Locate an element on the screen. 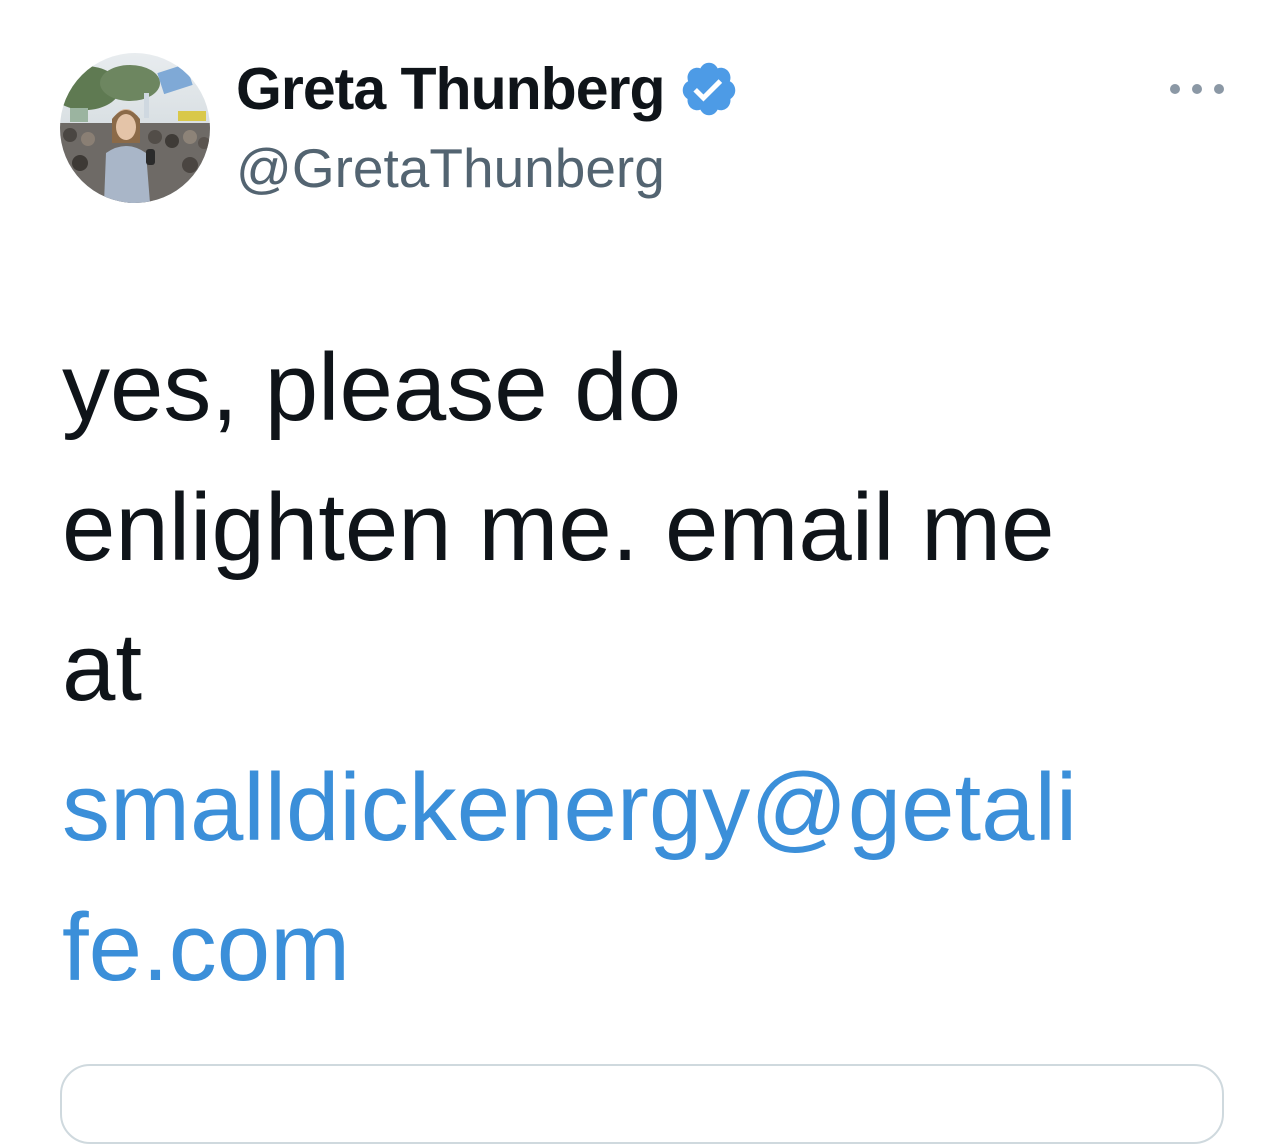 The height and width of the screenshot is (1144, 1284). quoted-card-edge is located at coordinates (642, 1104).